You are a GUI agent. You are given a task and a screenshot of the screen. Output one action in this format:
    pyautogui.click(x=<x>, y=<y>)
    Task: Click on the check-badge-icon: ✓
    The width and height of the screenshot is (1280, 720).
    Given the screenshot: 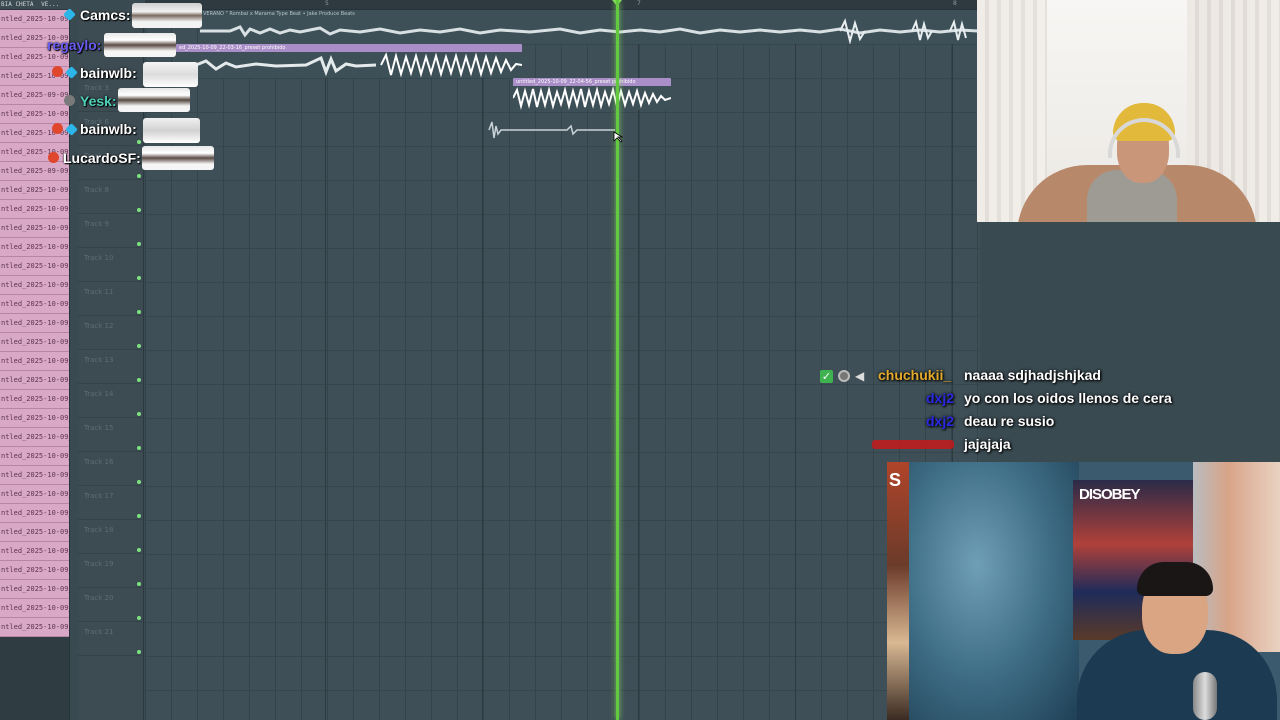 What is the action you would take?
    pyautogui.click(x=826, y=376)
    